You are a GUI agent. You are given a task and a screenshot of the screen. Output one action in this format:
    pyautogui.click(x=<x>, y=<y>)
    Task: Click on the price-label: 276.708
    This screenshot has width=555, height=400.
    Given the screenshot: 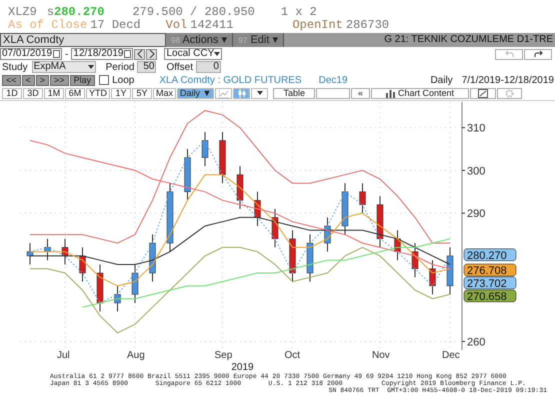 What is the action you would take?
    pyautogui.click(x=490, y=270)
    